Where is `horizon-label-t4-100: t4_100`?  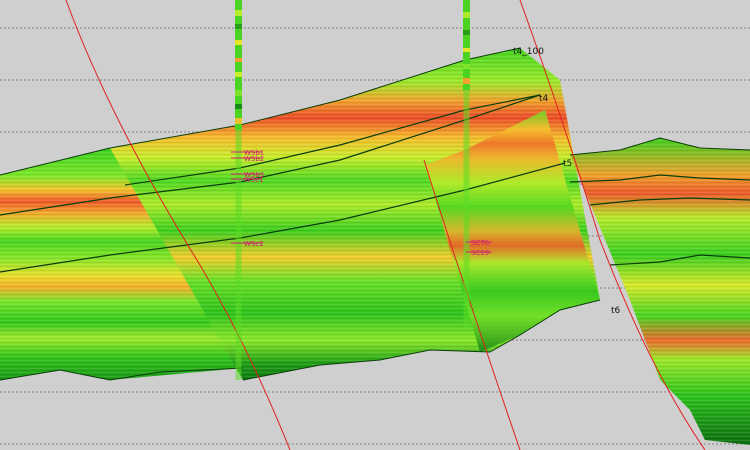
horizon-label-t4-100: t4_100 is located at coordinates (528, 52).